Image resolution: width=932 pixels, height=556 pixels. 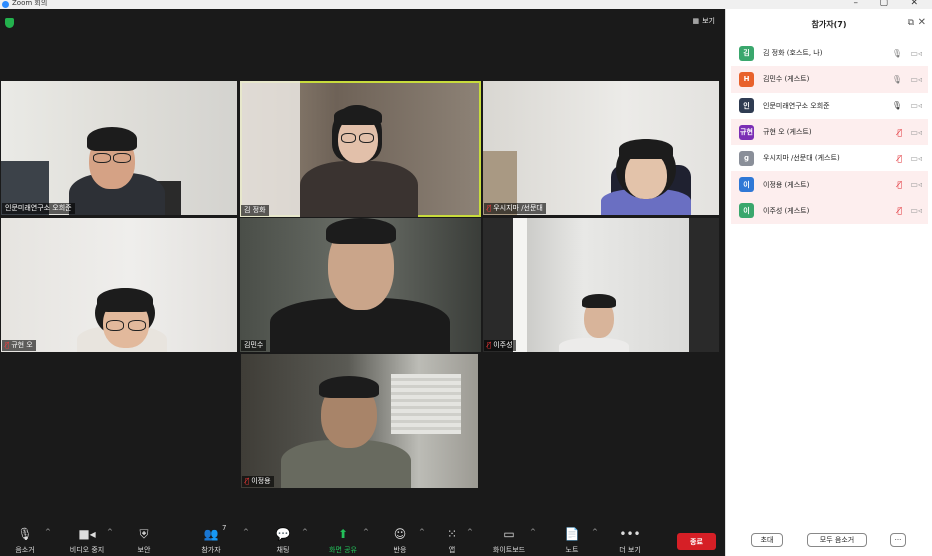 I want to click on tile-name-label: 🎙̸ 우시지마 /선문대, so click(x=515, y=208).